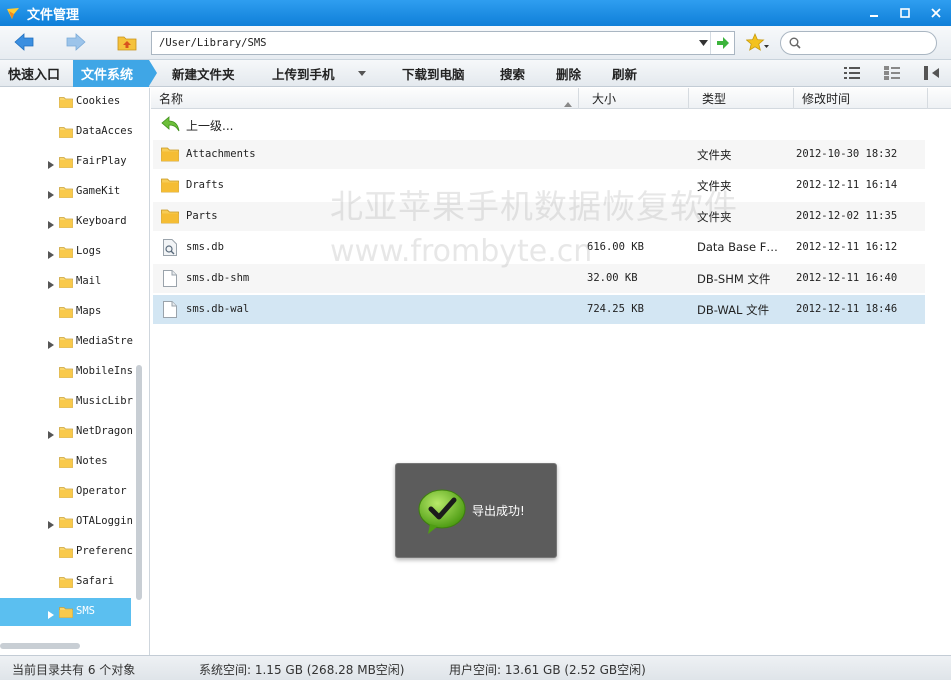 The width and height of the screenshot is (951, 680). Describe the element at coordinates (101, 221) in the screenshot. I see `tree-item-label: Keyboard` at that location.